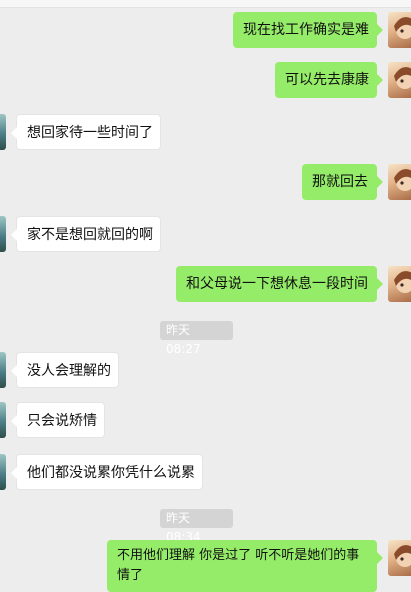  Describe the element at coordinates (329, 80) in the screenshot. I see `message-bubble-outgoing: 可以先去康康` at that location.